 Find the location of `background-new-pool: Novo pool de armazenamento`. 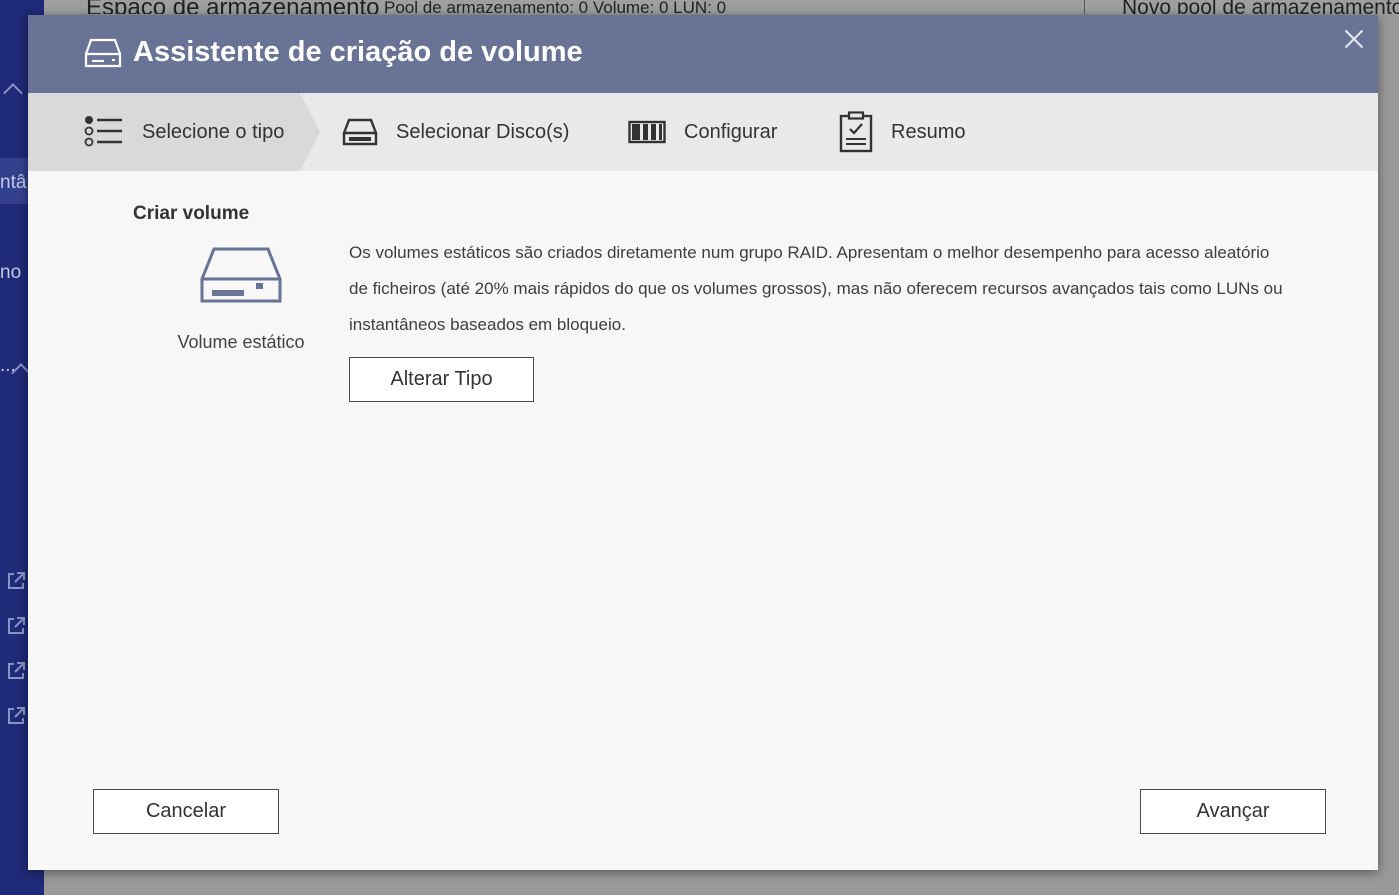

background-new-pool: Novo pool de armazenamento is located at coordinates (1260, 7).